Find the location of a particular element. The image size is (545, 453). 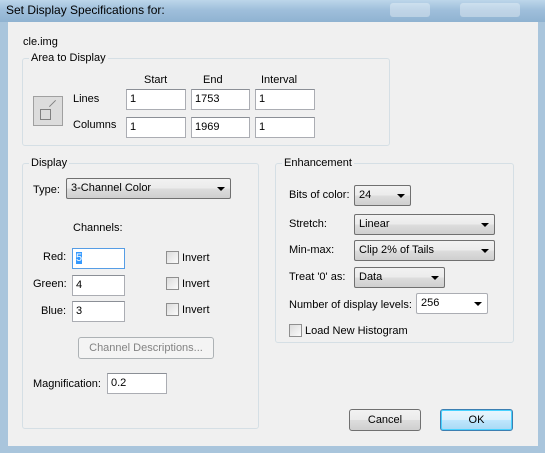

lines-end-input: 1753 is located at coordinates (220, 99).